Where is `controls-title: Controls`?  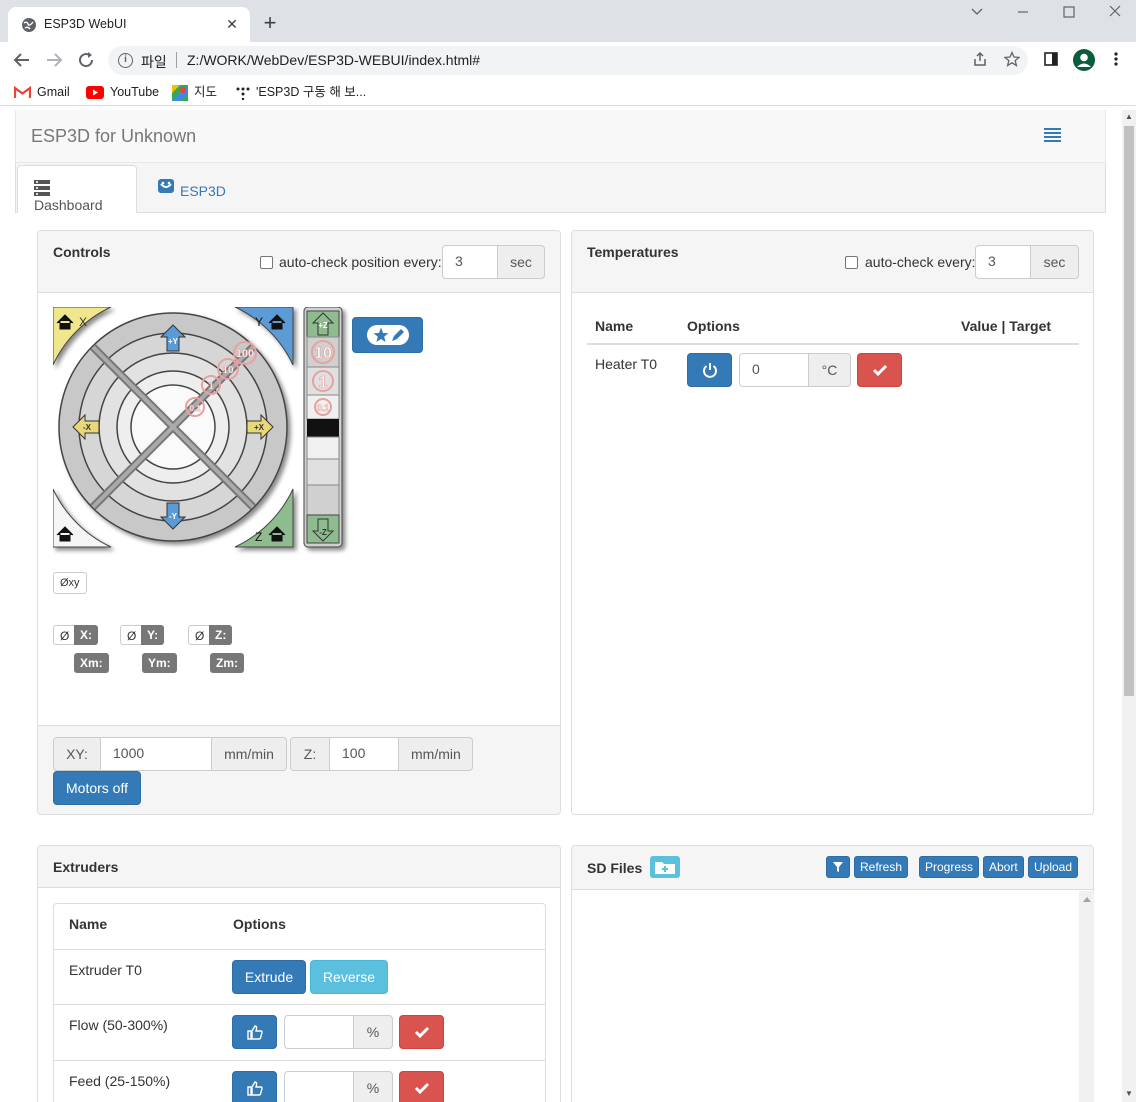 controls-title: Controls is located at coordinates (82, 252).